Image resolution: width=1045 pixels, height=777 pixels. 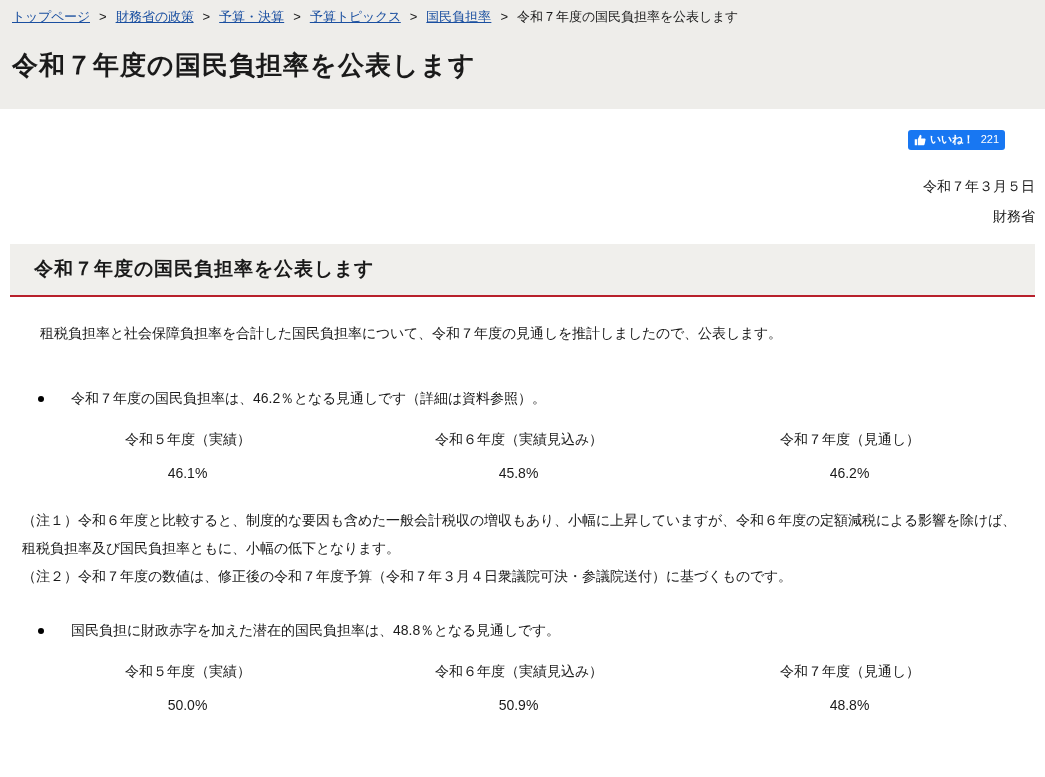 What do you see at coordinates (154, 17) in the screenshot?
I see `breadcrumb-link: 財務省の政策` at bounding box center [154, 17].